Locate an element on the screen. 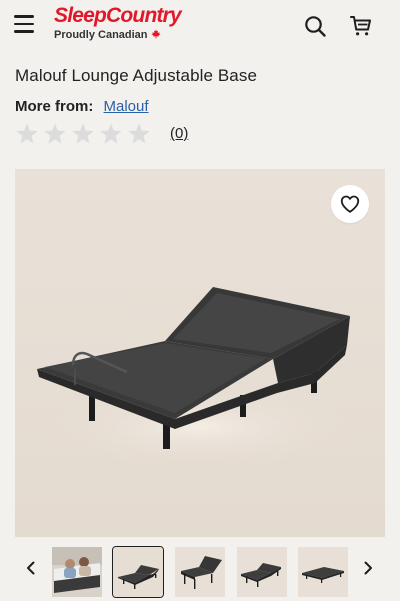  brand-label: More from: is located at coordinates (54, 106).